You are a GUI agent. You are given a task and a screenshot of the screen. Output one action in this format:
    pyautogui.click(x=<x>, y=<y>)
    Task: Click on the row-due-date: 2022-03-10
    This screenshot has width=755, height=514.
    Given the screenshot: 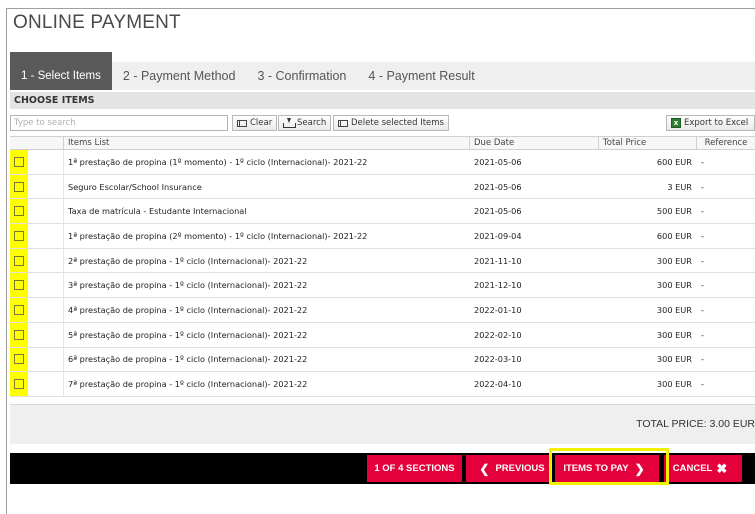 What is the action you would take?
    pyautogui.click(x=498, y=359)
    